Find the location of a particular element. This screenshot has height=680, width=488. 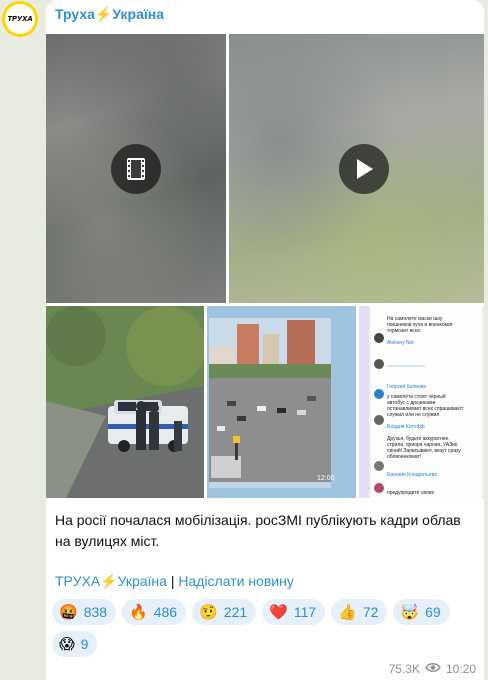

thumbs-up-emoji-icon: 👍 is located at coordinates (347, 611).